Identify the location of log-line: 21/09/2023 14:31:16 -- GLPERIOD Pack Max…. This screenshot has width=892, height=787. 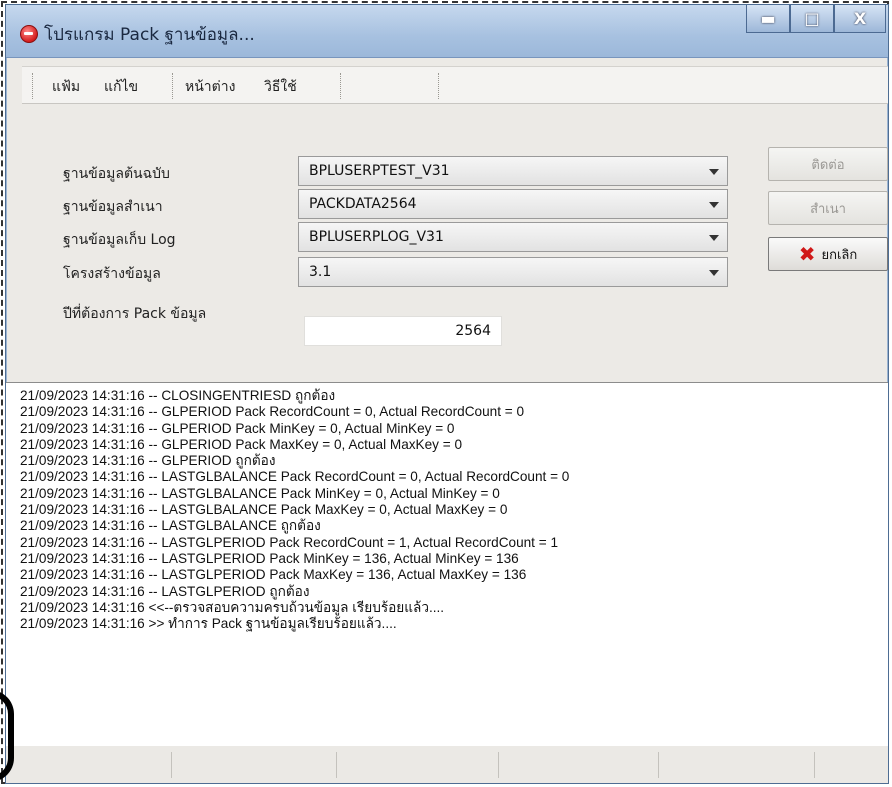
(241, 444).